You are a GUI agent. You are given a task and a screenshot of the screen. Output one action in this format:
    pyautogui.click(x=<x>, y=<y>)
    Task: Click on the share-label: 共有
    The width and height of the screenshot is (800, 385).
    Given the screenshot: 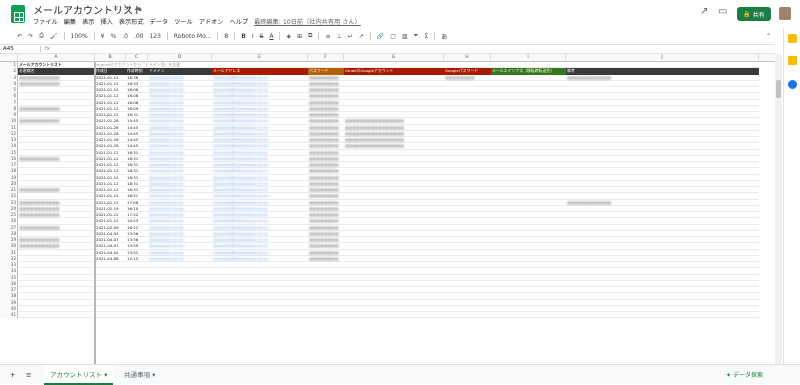 What is the action you would take?
    pyautogui.click(x=758, y=15)
    